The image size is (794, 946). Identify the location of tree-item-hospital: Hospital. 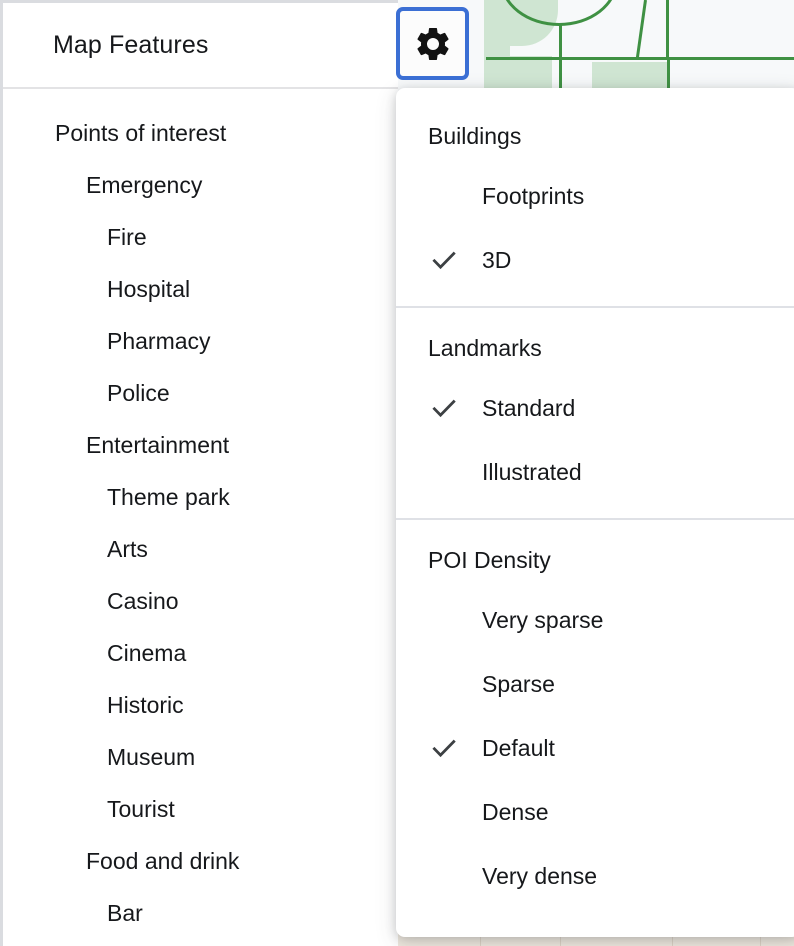
(200, 289).